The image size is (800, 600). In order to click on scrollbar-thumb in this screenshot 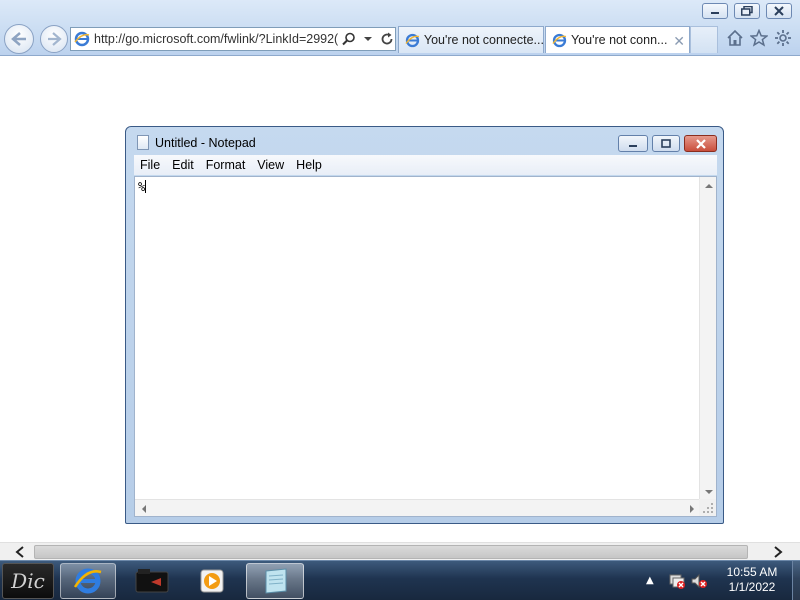, I will do `click(391, 552)`.